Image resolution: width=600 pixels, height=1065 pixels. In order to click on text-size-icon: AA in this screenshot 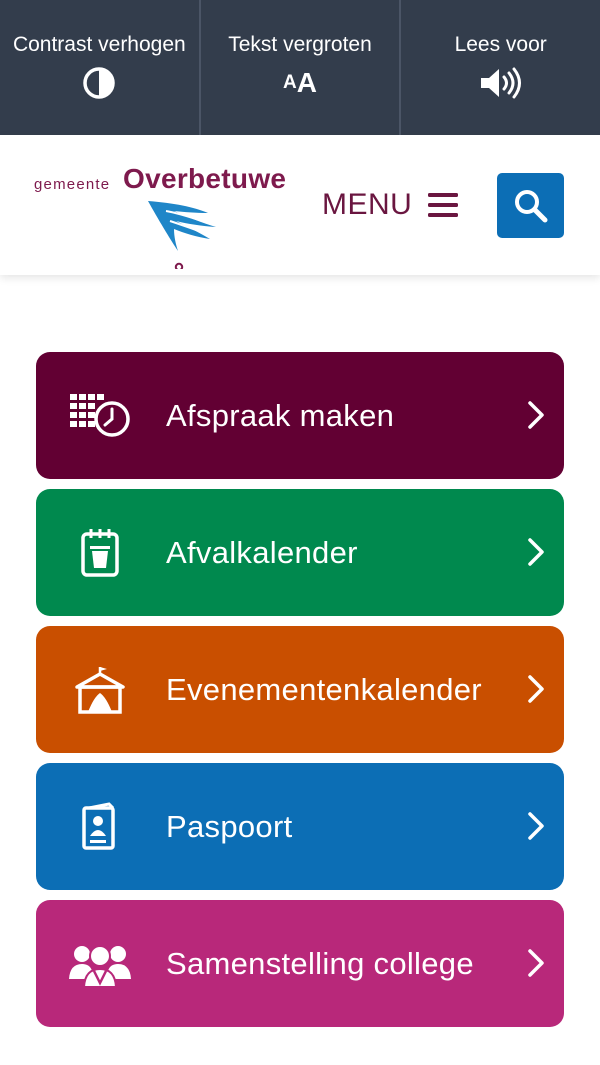, I will do `click(300, 83)`.